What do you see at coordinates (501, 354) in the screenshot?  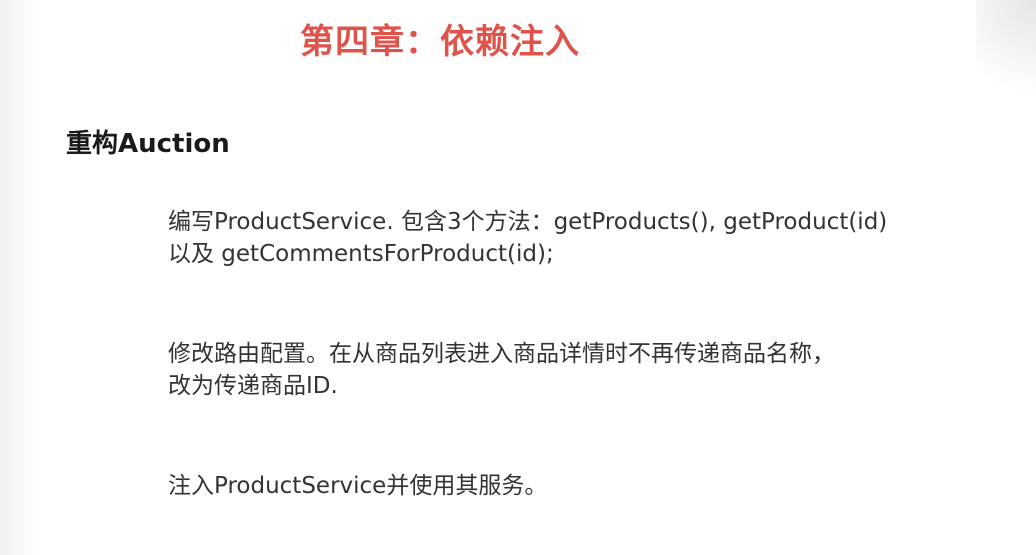 I see `bullet-item-line: 修改路由配置。在从商品列表进入商品详情时不再传递商品名称，` at bounding box center [501, 354].